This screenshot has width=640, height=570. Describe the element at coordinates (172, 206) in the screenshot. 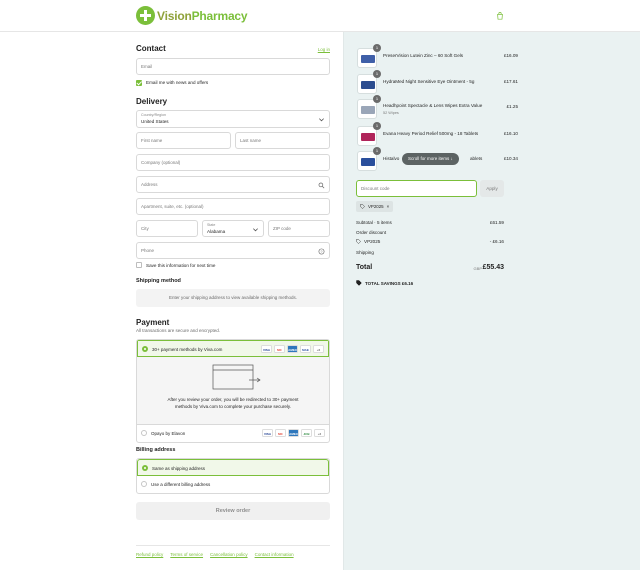

I see `apartment-placeholder: Apartment, suite, etc. (optional)` at that location.